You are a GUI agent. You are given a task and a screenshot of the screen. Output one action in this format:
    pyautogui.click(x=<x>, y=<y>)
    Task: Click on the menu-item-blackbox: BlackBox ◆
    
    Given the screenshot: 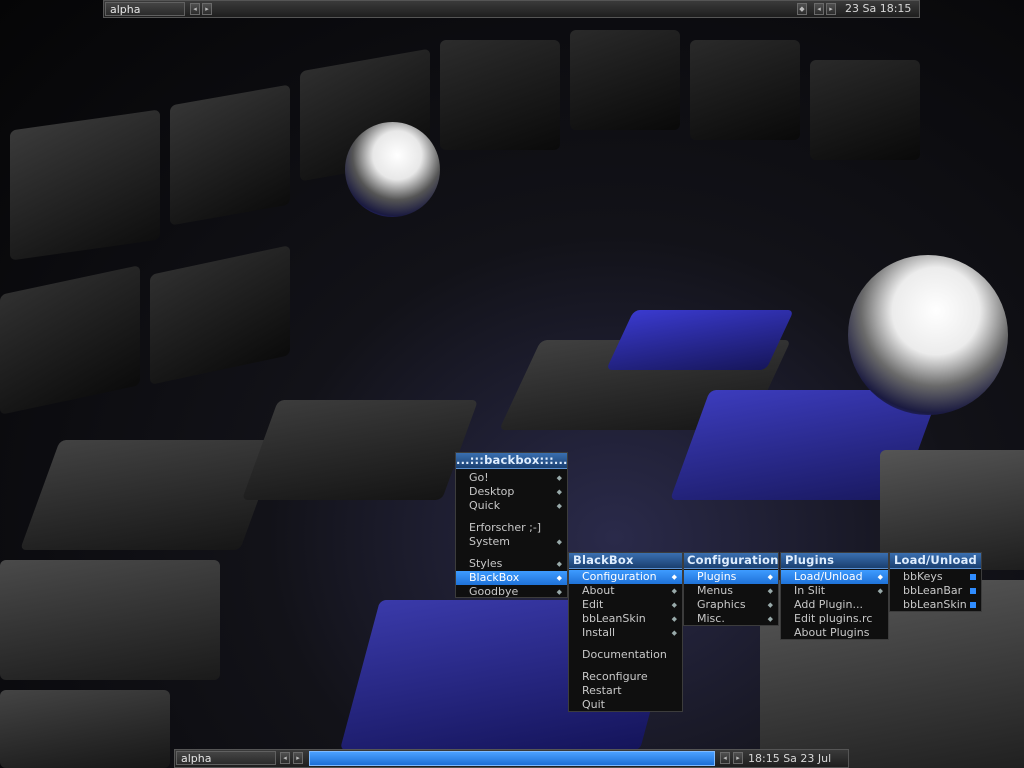 What is the action you would take?
    pyautogui.click(x=511, y=578)
    